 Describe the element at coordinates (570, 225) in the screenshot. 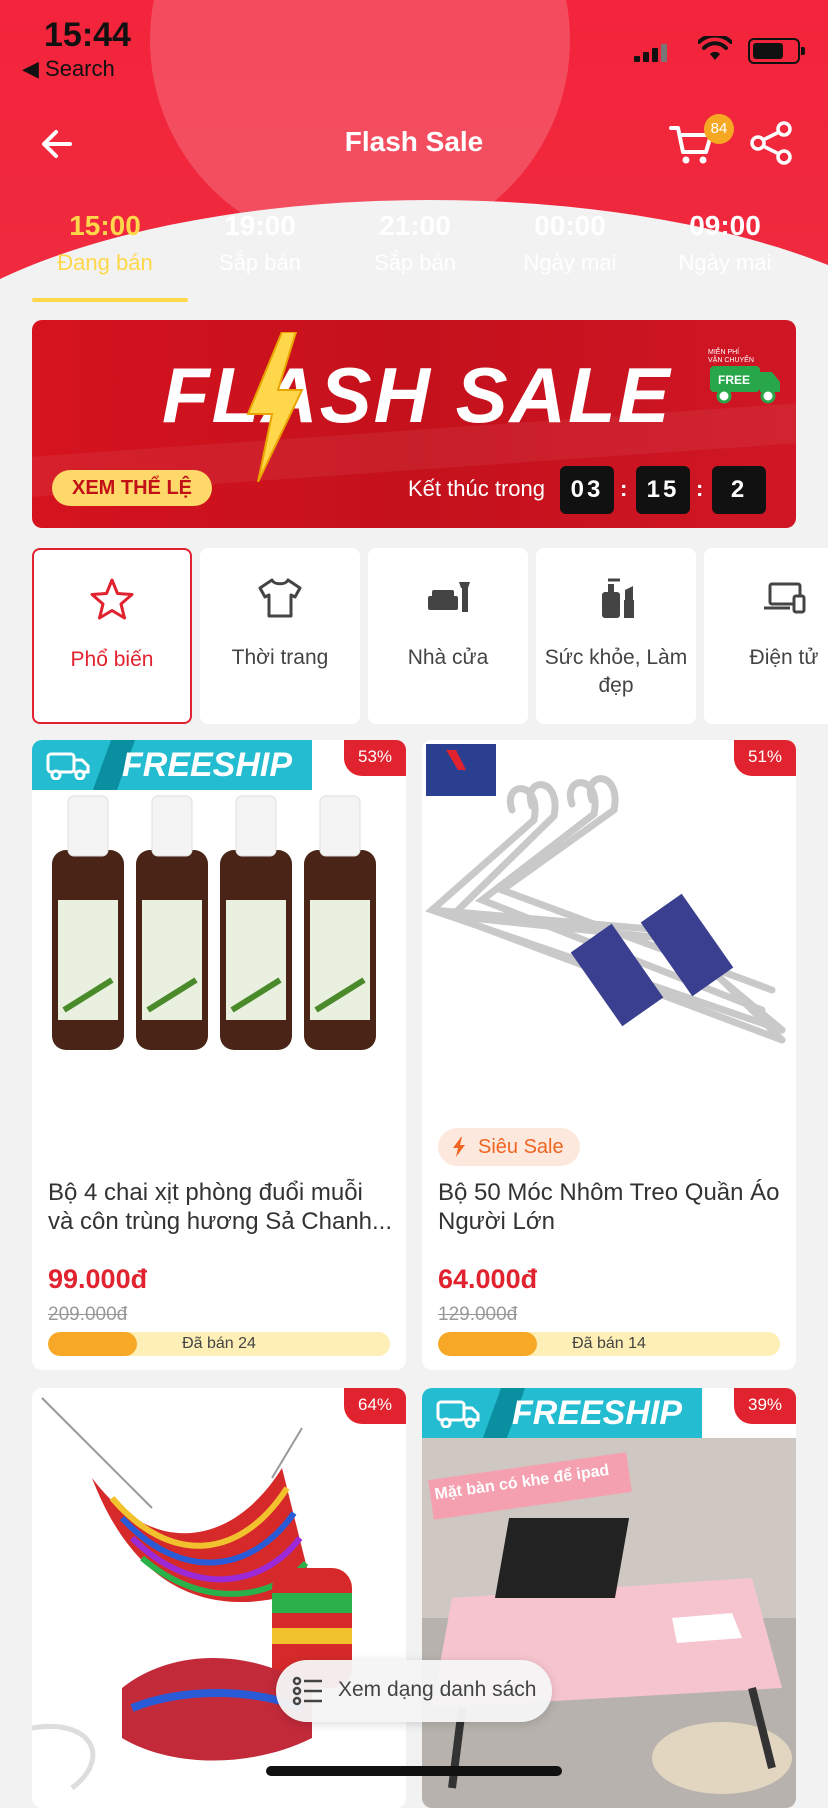

I see `slot-time: 00:00` at that location.